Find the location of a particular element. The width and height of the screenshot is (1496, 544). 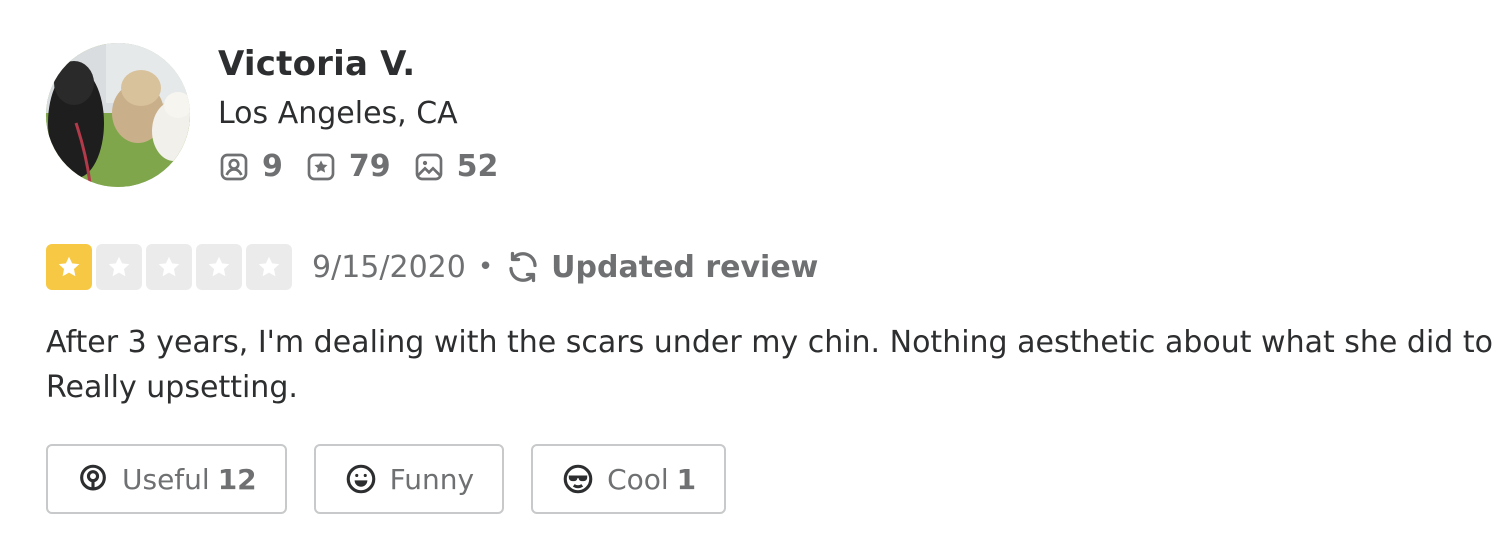

user-name: Victoria V. is located at coordinates (316, 64).